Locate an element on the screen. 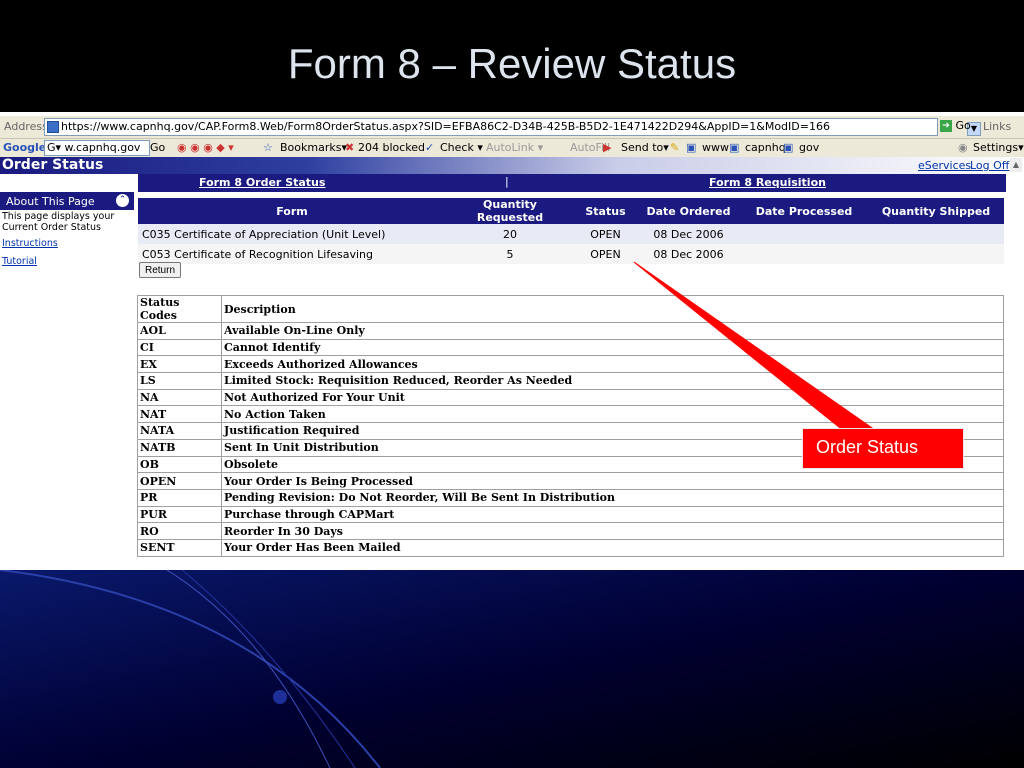 This screenshot has width=1024, height=768. status-cell: OPEN is located at coordinates (605, 254).